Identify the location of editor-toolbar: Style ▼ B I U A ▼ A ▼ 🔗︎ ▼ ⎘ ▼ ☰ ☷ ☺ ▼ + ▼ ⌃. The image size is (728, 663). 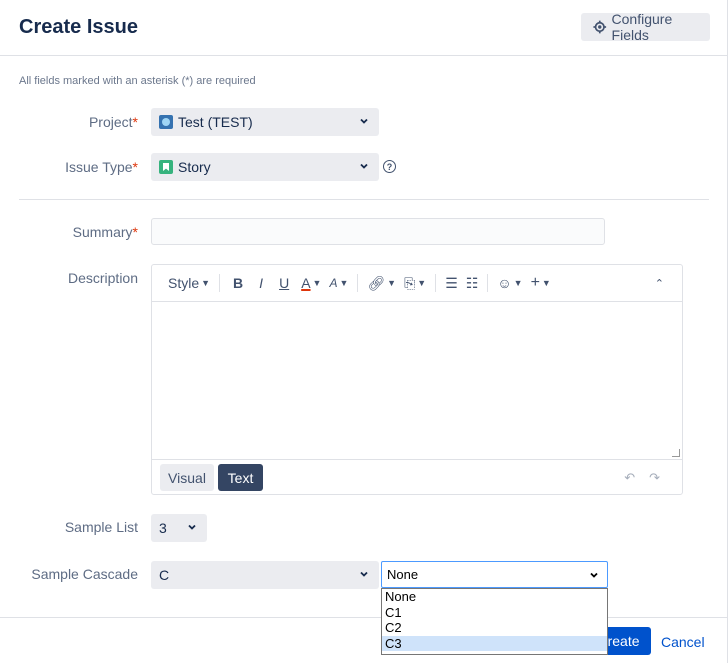
(417, 283).